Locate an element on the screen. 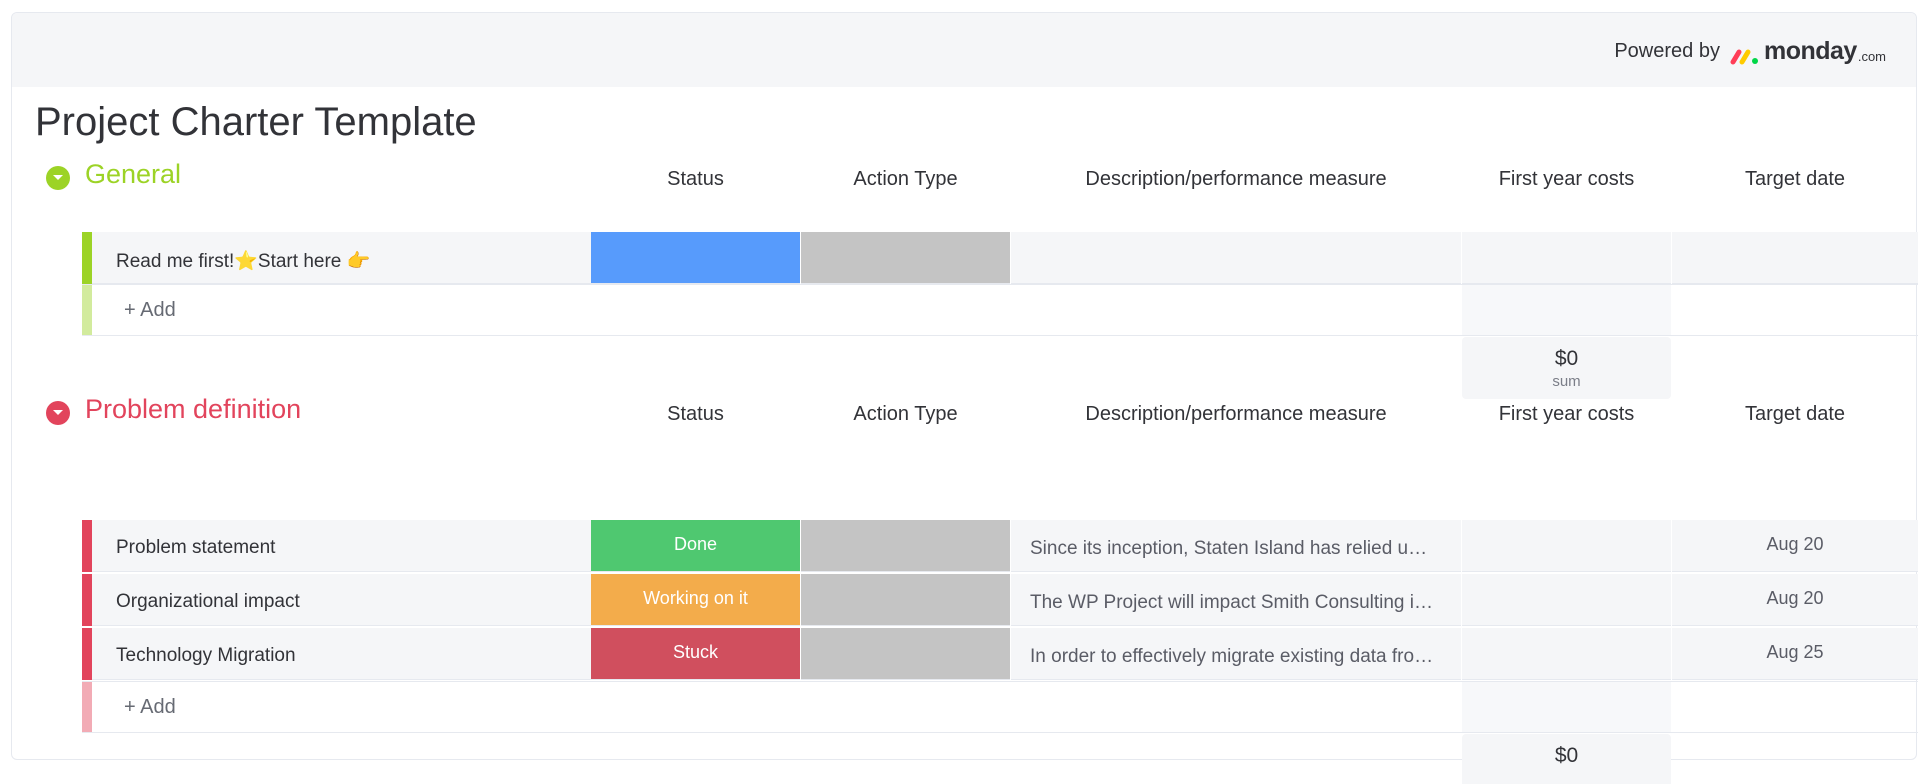 Image resolution: width=1924 pixels, height=784 pixels. item-name: Organizational impact is located at coordinates (208, 601).